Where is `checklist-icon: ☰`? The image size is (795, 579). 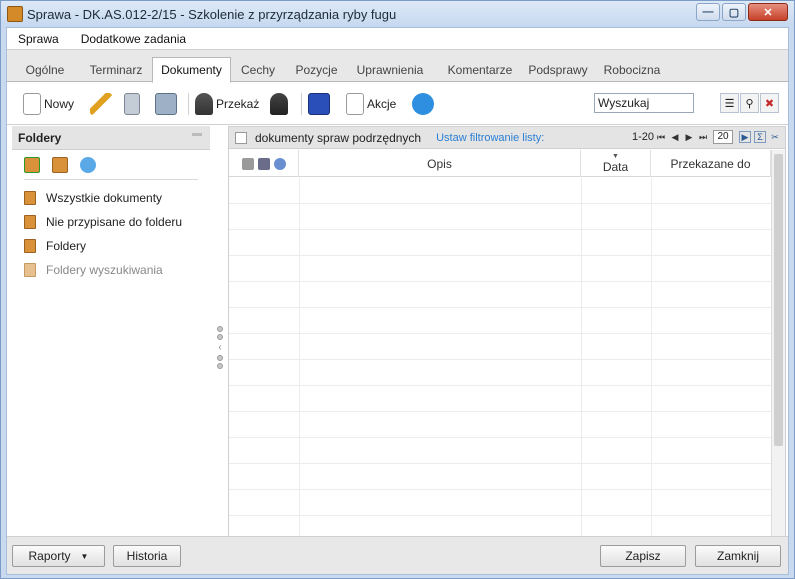
checklist-icon: ☰ is located at coordinates (729, 103).